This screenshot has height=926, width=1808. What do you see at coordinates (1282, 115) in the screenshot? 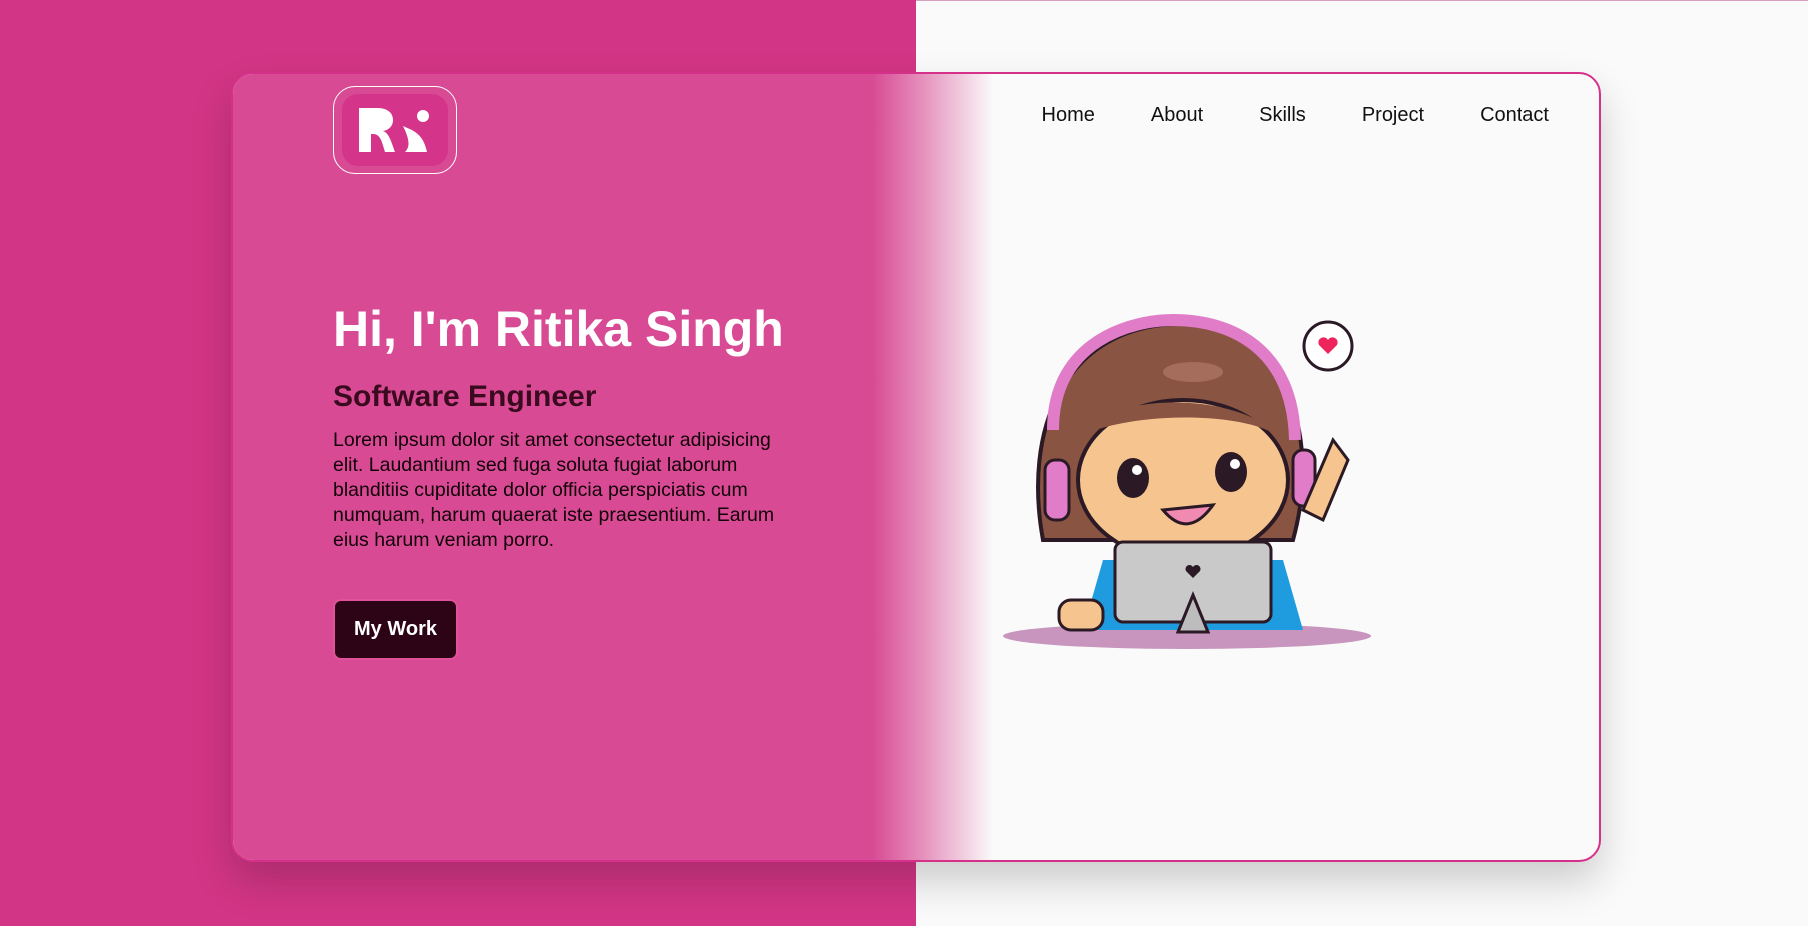
I see `nav-skills: Skills` at bounding box center [1282, 115].